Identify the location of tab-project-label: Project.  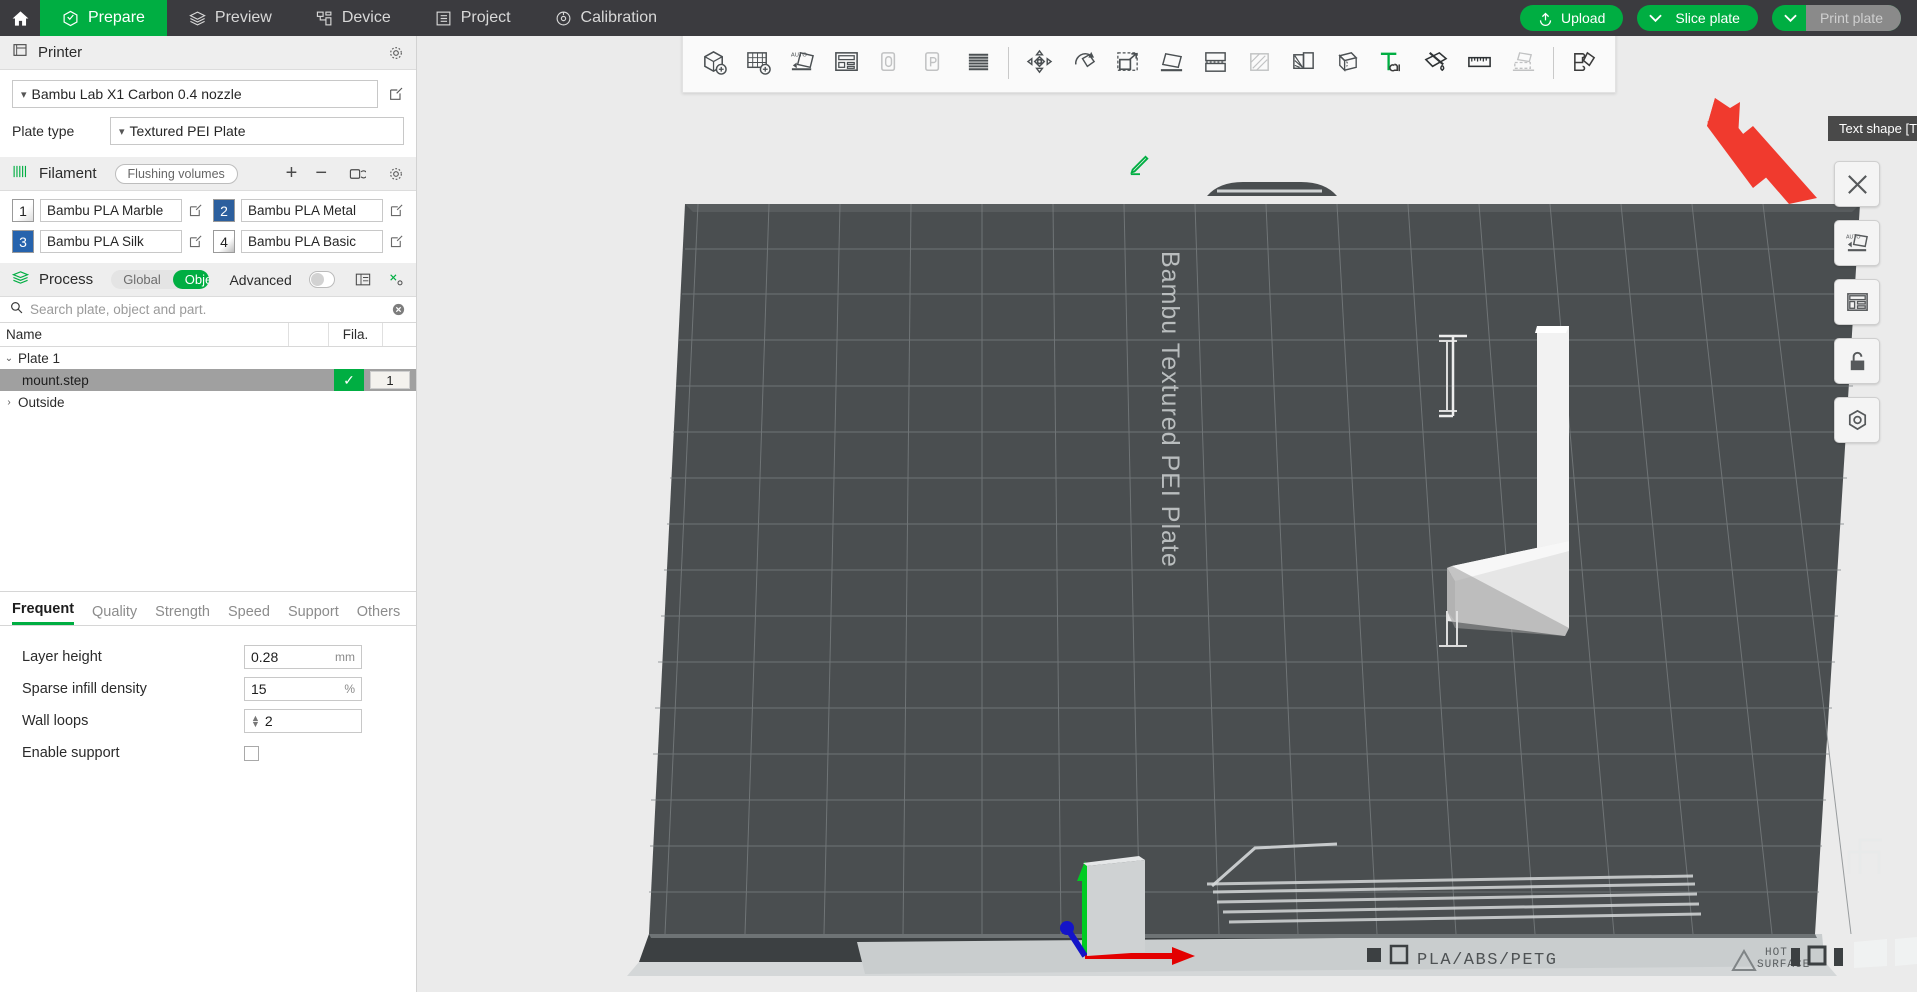
(485, 17).